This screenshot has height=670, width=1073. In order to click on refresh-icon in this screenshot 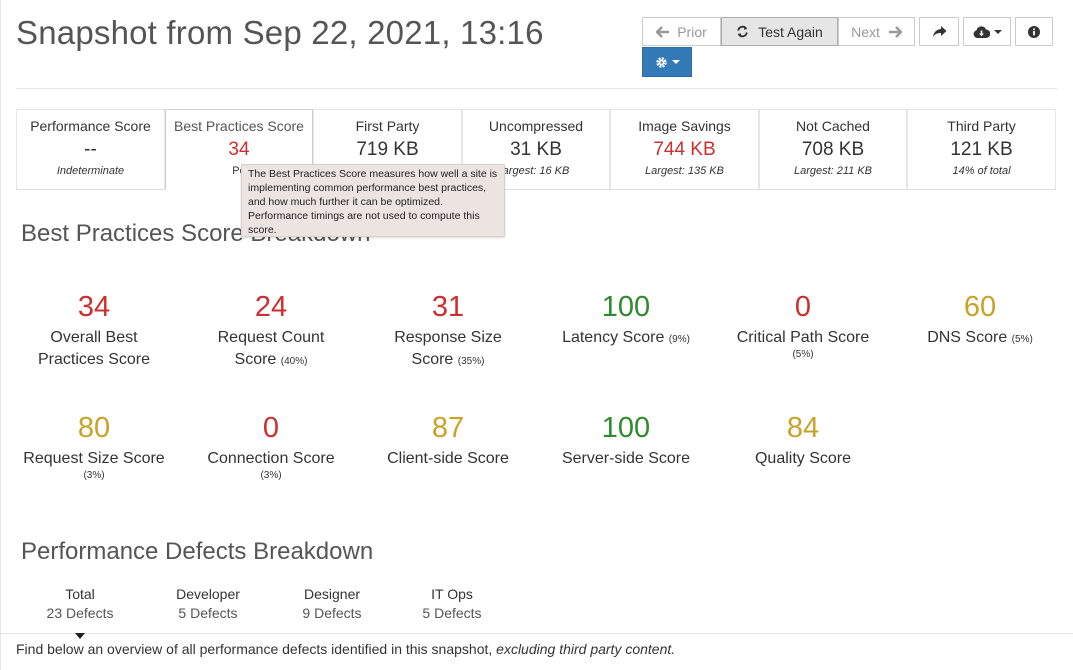, I will do `click(742, 31)`.